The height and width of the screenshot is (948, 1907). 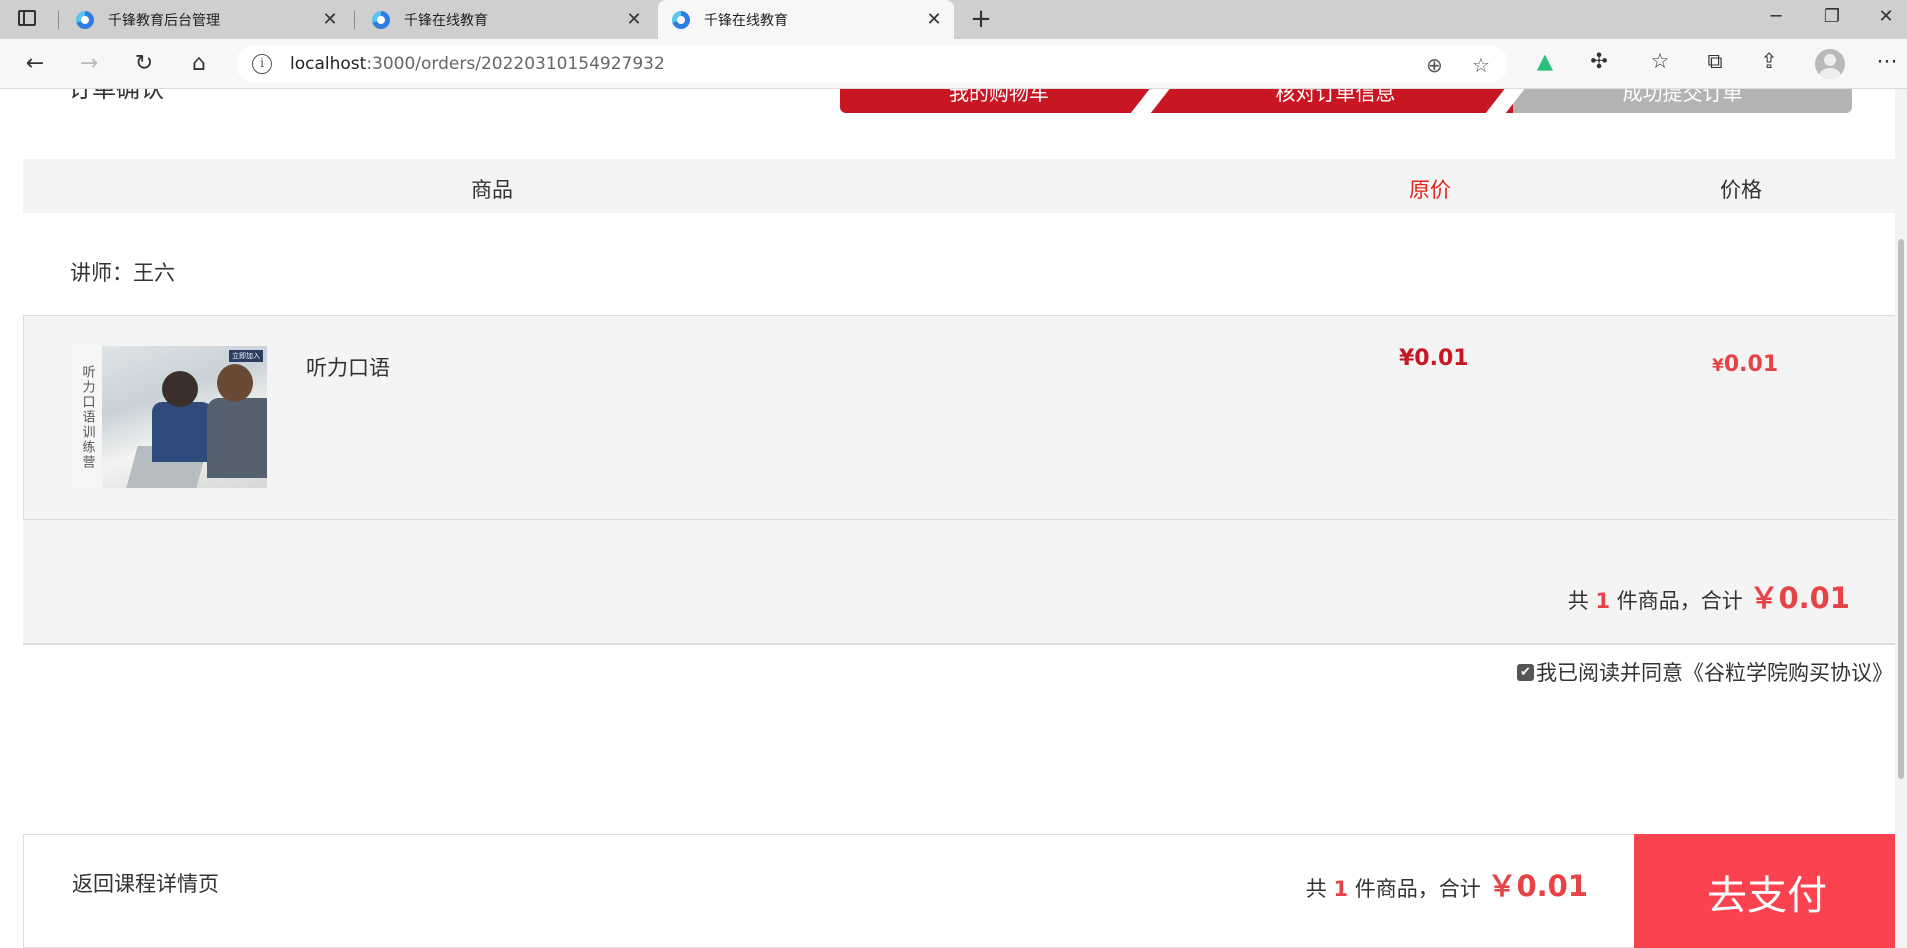 What do you see at coordinates (506, 19) in the screenshot?
I see `browser-tab: 千锋在线教育 ✕` at bounding box center [506, 19].